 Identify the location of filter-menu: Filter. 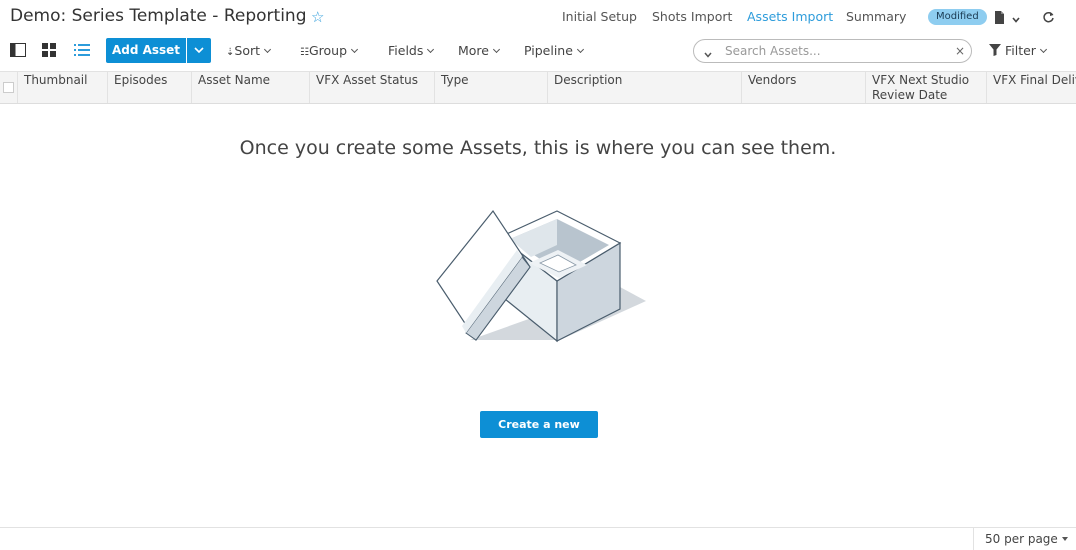
(1018, 50).